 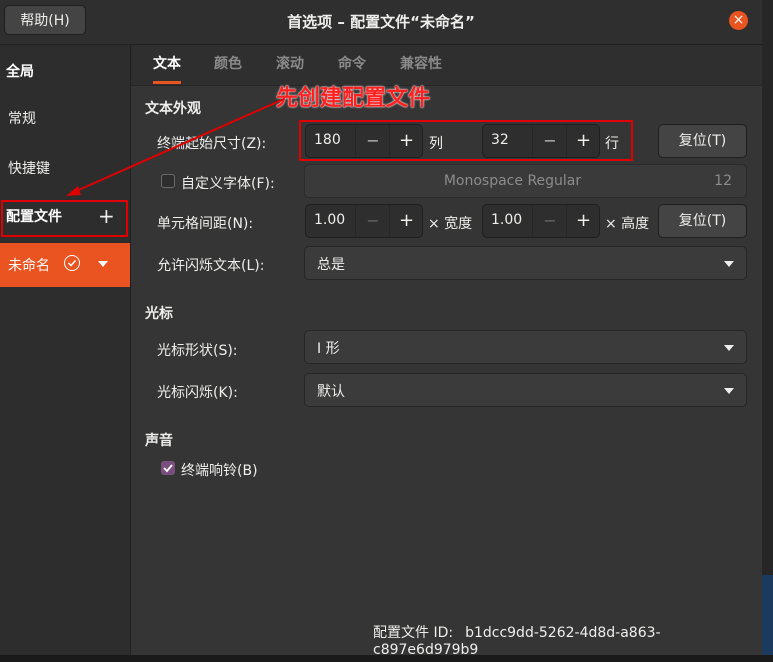 What do you see at coordinates (175, 147) in the screenshot?
I see `annotation-arrow` at bounding box center [175, 147].